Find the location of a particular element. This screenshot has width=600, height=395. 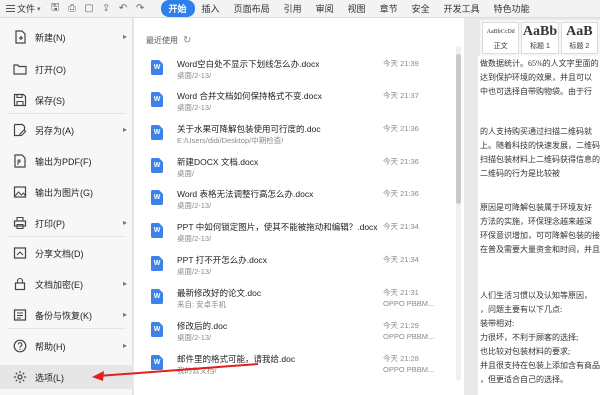

redo-icon: ↷ is located at coordinates (140, 8).